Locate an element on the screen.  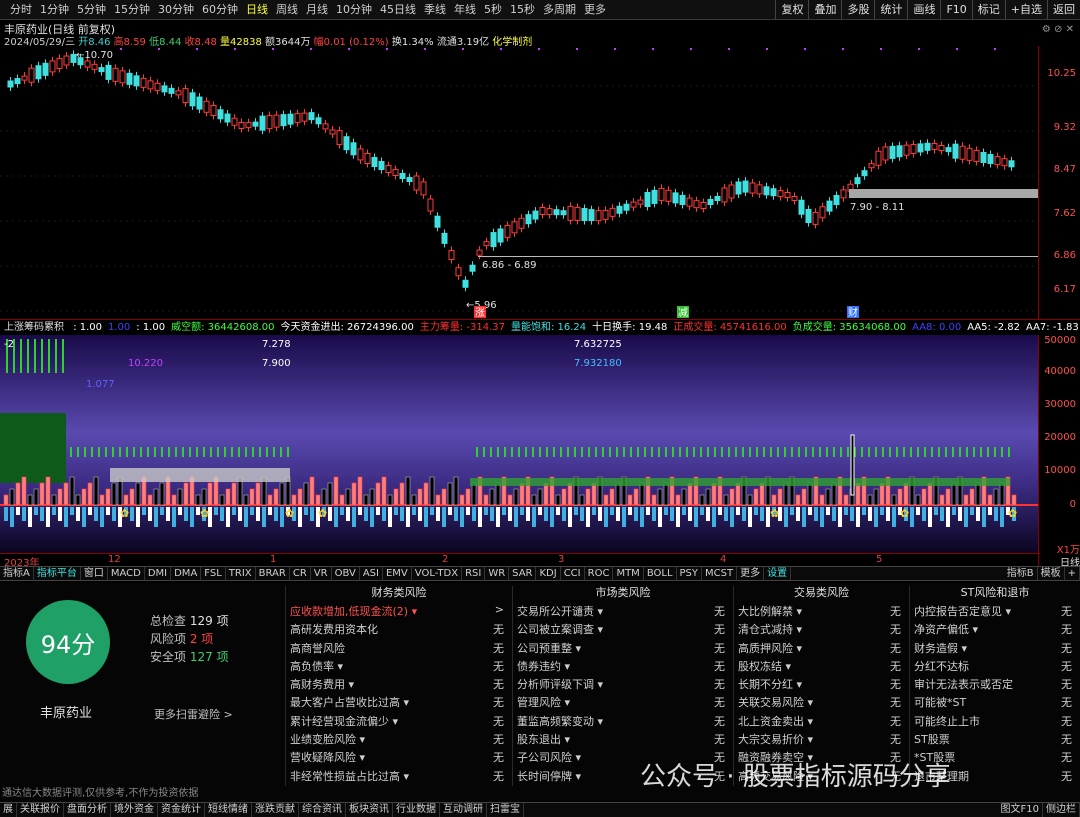
risk-item: 股东退出 ▾ 无 is located at coordinates (623, 740).